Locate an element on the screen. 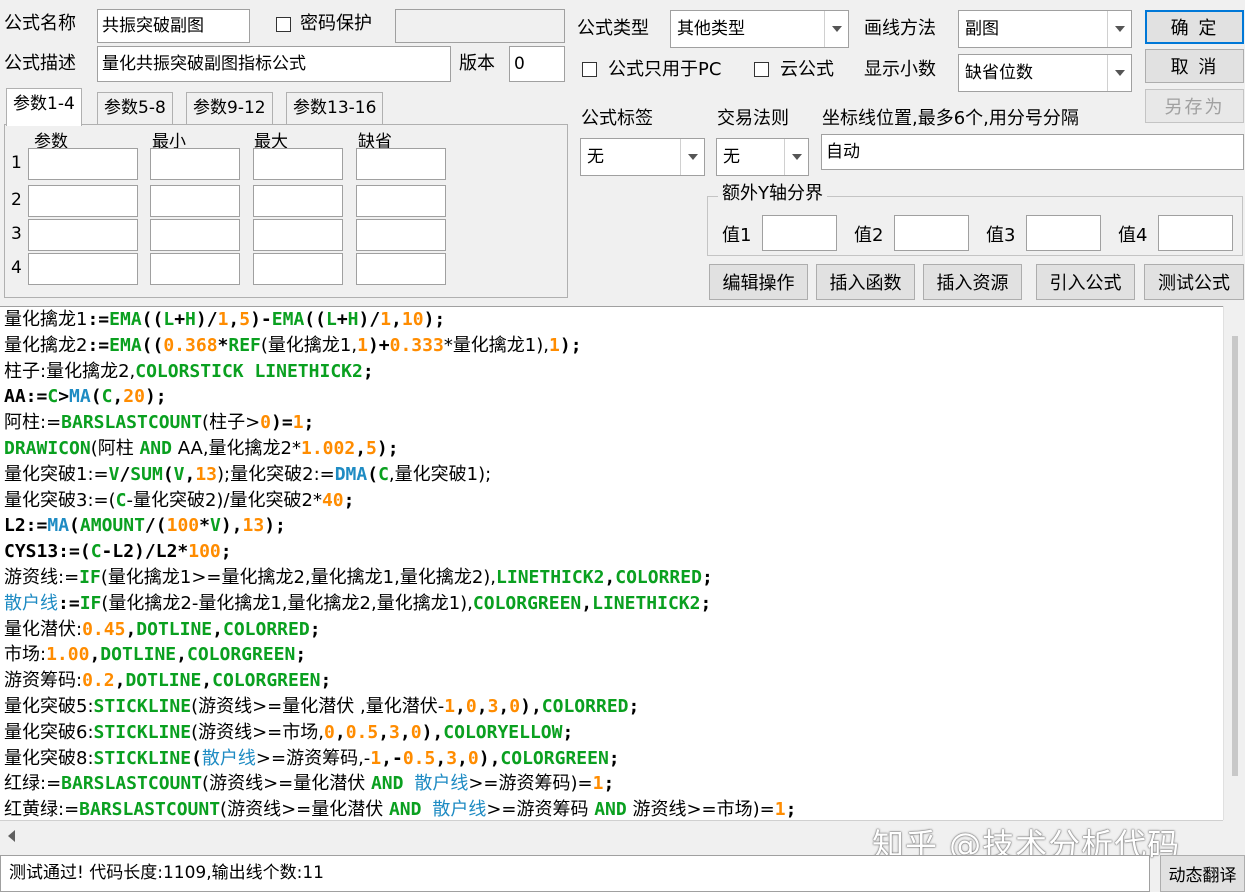 Image resolution: width=1245 pixels, height=892 pixels. code-token: /( is located at coordinates (155, 526).